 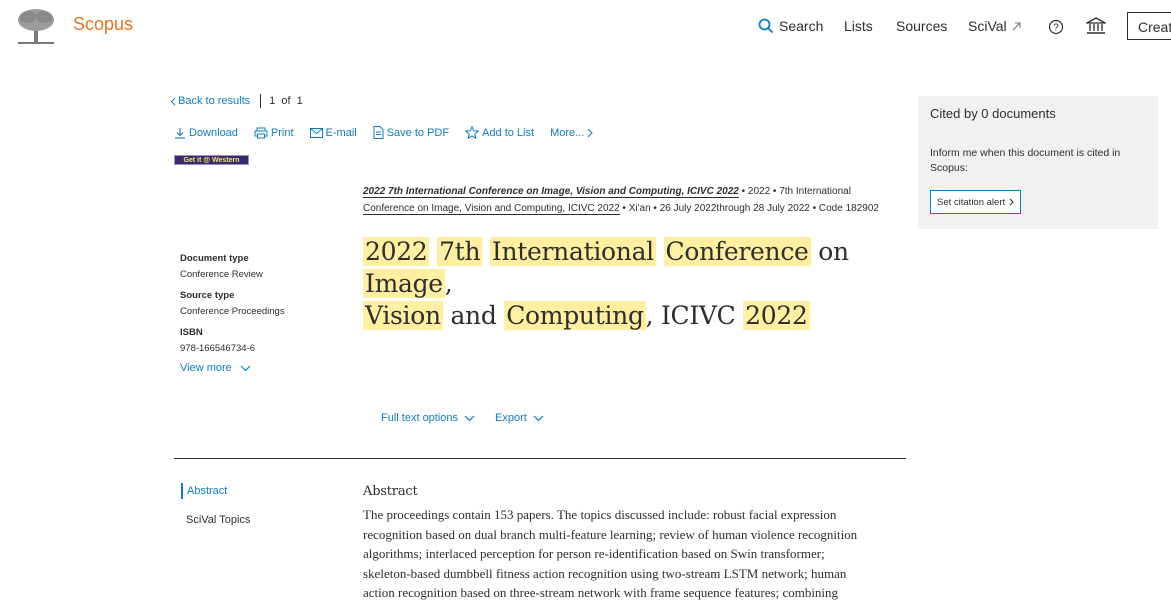 I want to click on divider, so click(x=261, y=101).